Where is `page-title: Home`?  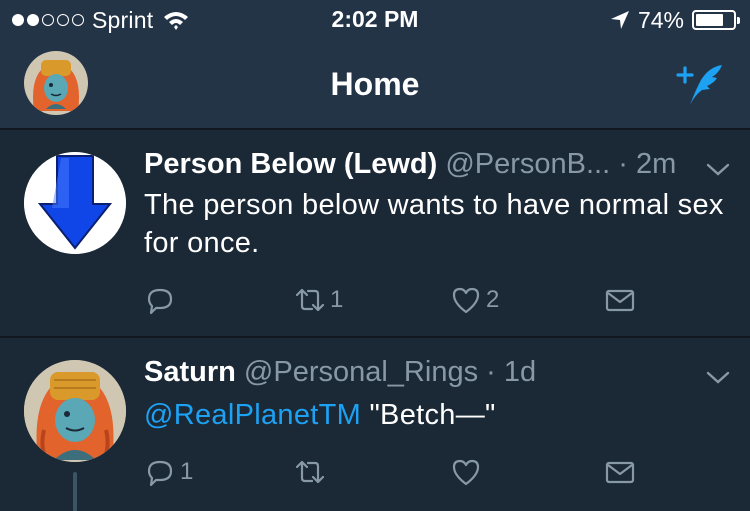
page-title: Home is located at coordinates (375, 84).